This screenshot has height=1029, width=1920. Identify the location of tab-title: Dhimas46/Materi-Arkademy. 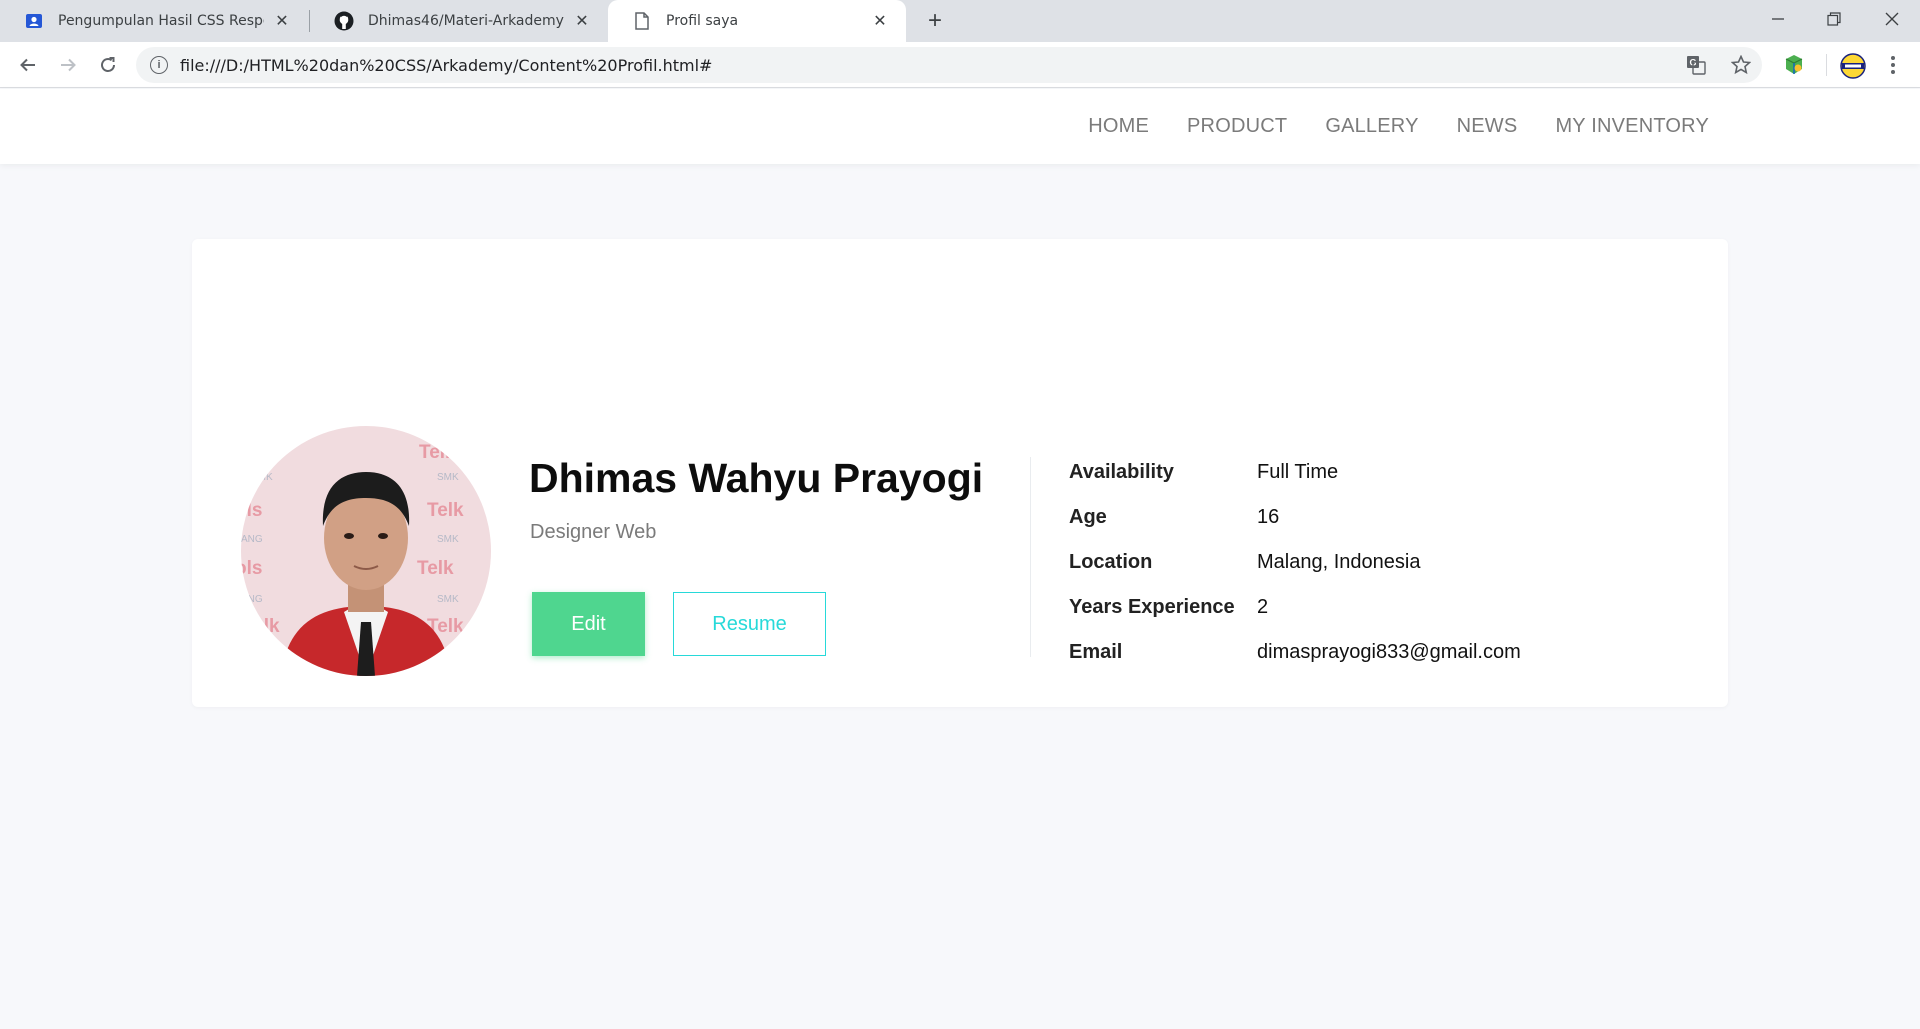
(466, 21).